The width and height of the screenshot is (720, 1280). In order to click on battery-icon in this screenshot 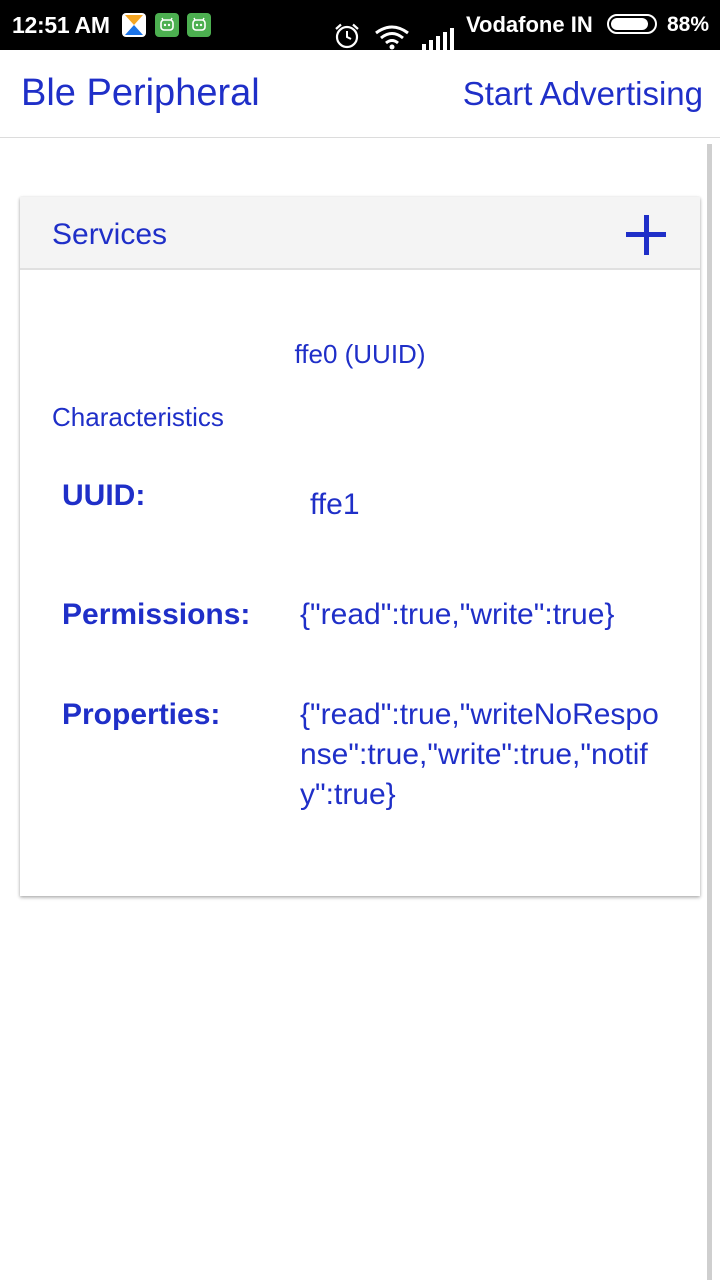, I will do `click(632, 24)`.